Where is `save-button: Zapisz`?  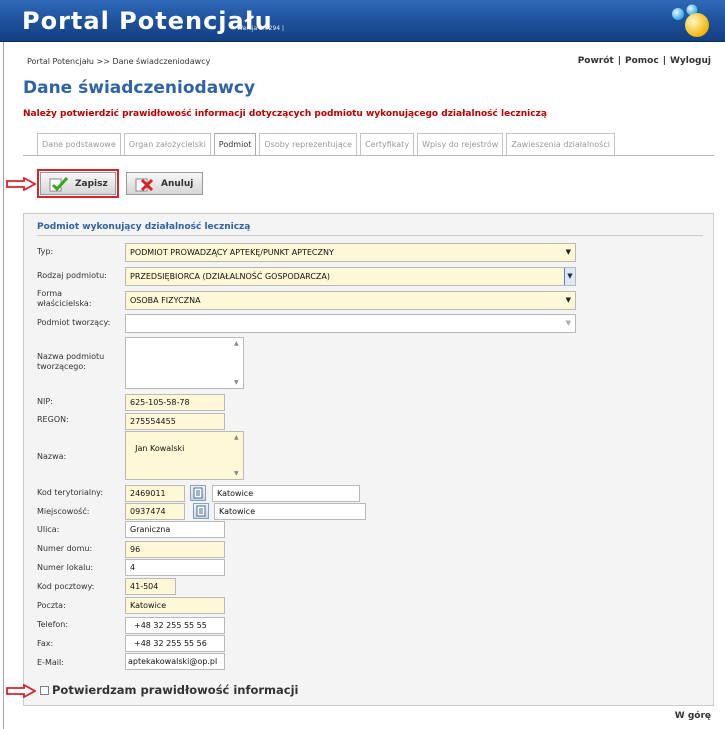
save-button: Zapisz is located at coordinates (78, 183).